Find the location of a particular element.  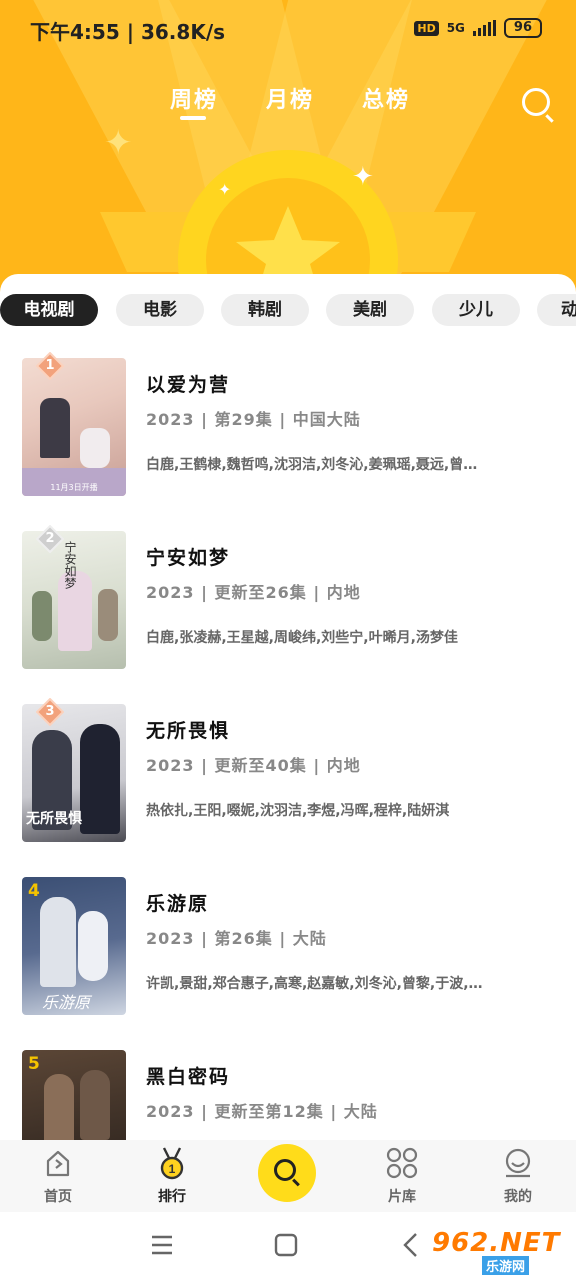

list-item: 5 黑白密码 2023 | 更新至第12集 | 大陆 is located at coordinates (292, 1095).